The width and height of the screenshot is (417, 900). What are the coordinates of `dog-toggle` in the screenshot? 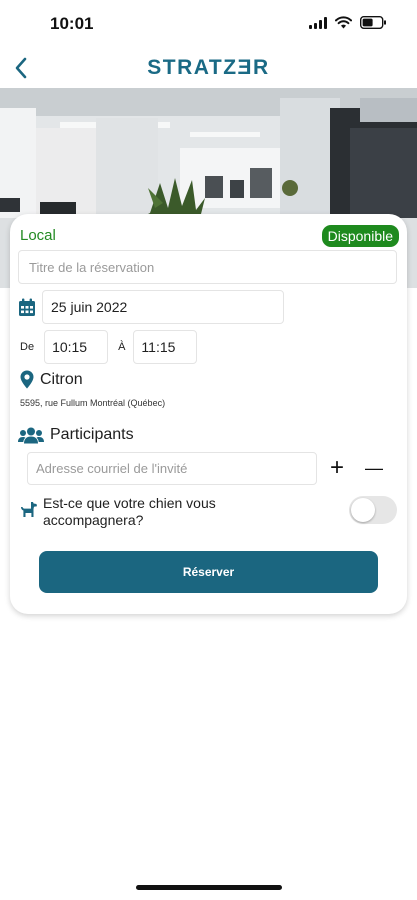 It's located at (373, 510).